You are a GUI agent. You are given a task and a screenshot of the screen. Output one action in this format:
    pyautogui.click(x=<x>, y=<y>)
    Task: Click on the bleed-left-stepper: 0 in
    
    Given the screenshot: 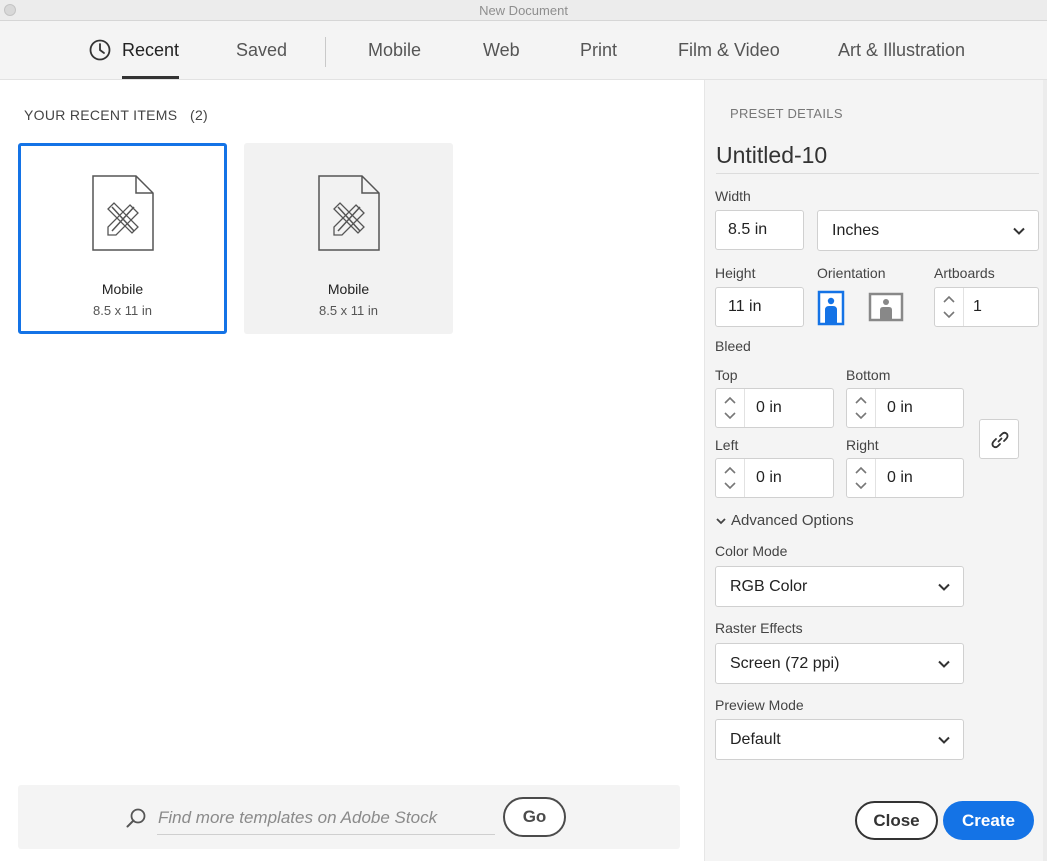 What is the action you would take?
    pyautogui.click(x=774, y=478)
    